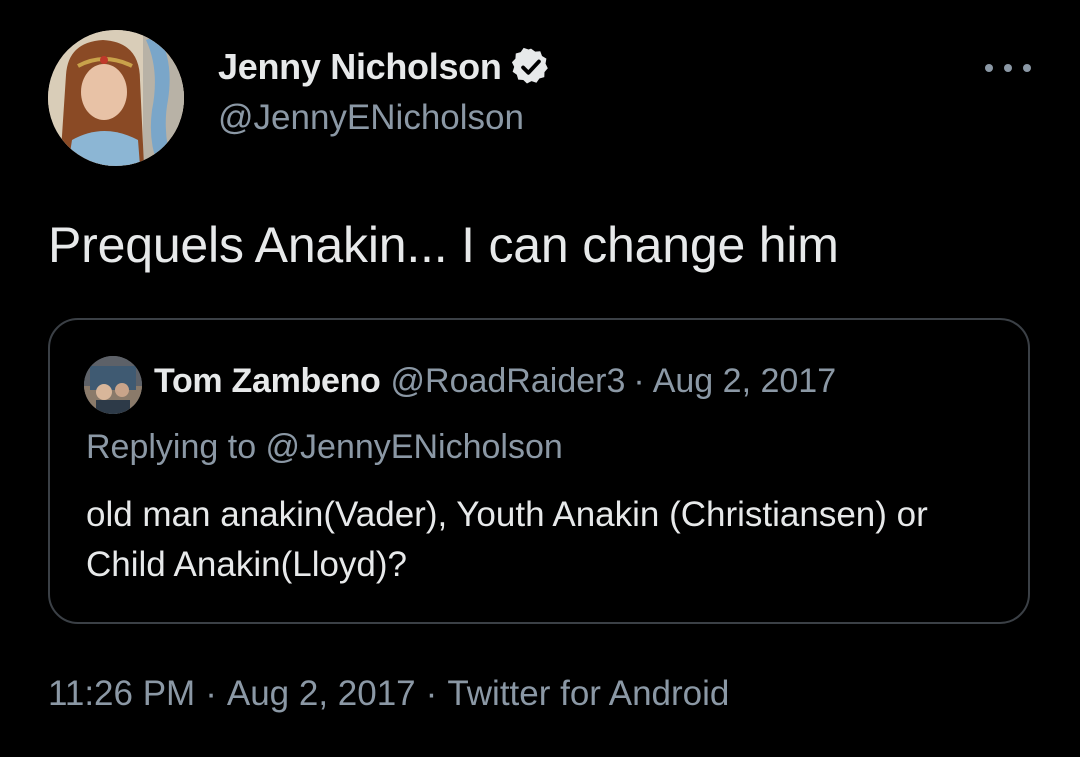 Image resolution: width=1080 pixels, height=757 pixels. I want to click on quoted-header: Tom Zambeno @RoadRaider3 · Aug 2, 2017, so click(495, 381).